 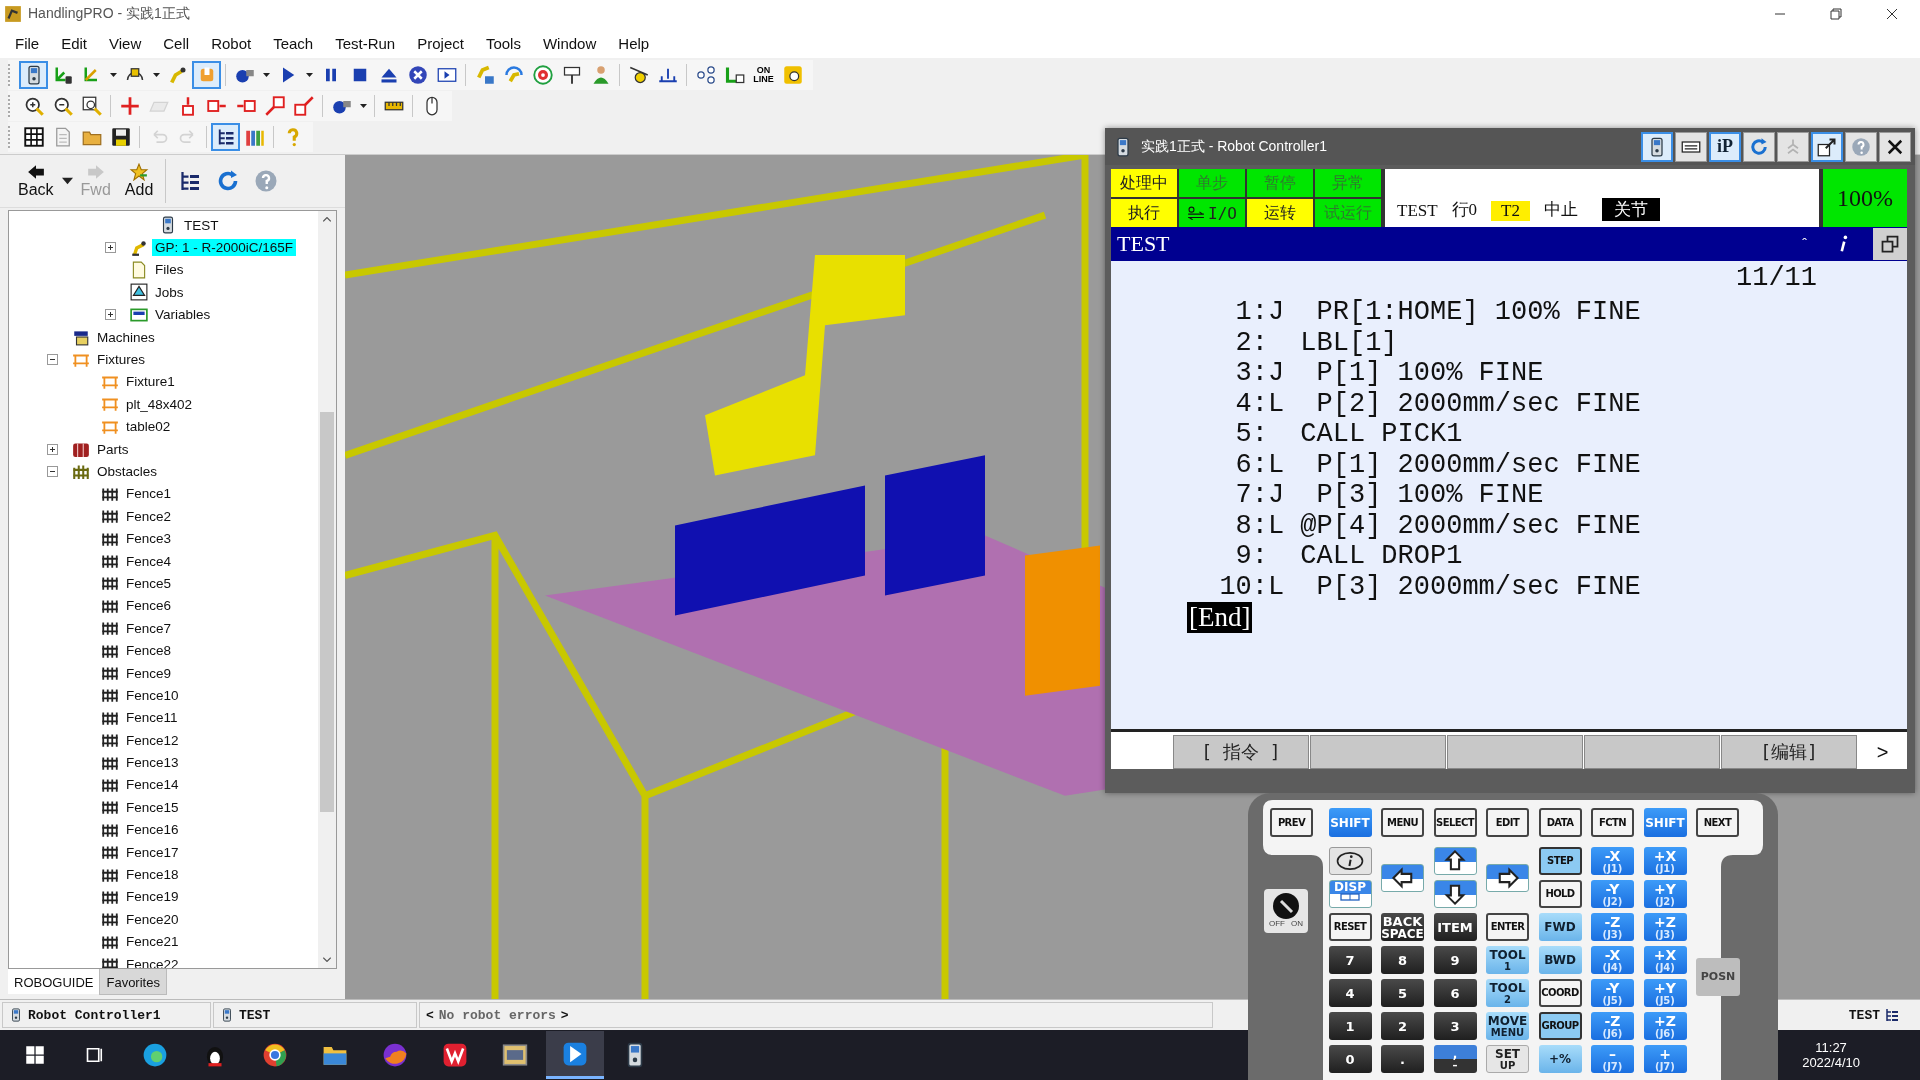 I want to click on tree-item: Fence16, so click(x=152, y=830).